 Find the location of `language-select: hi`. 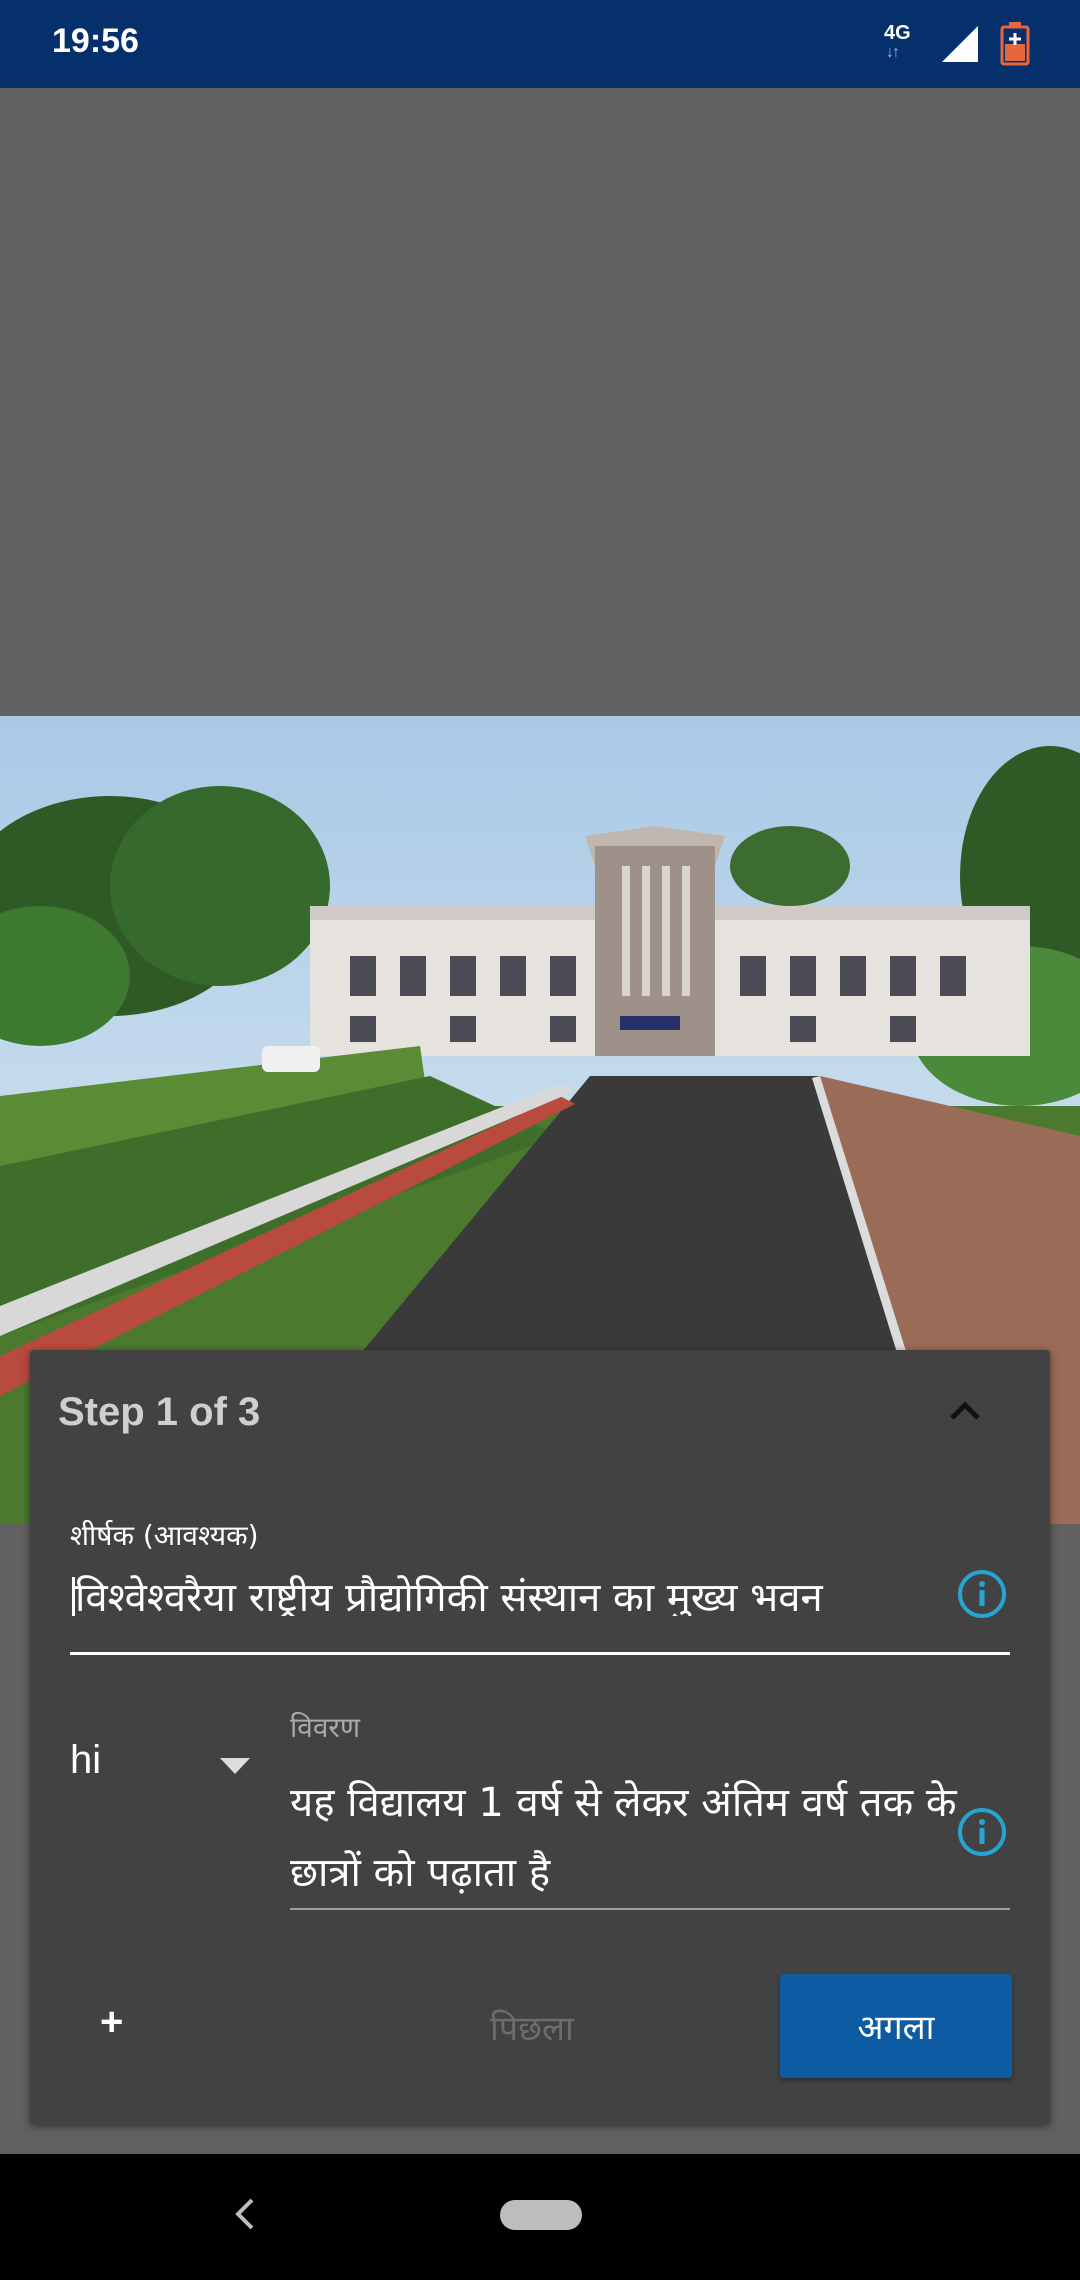

language-select: hi is located at coordinates (160, 1765).